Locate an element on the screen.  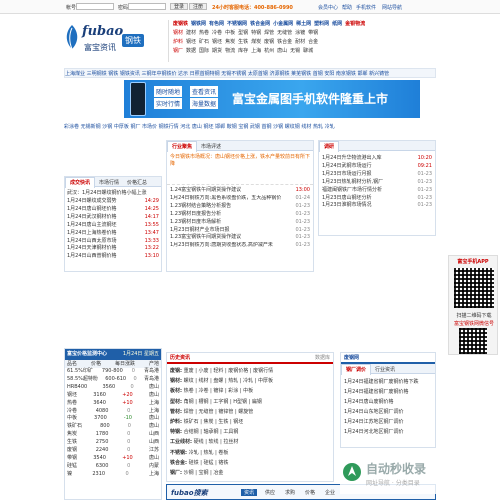
nav-item: 上海 is located at coordinates (256, 51).